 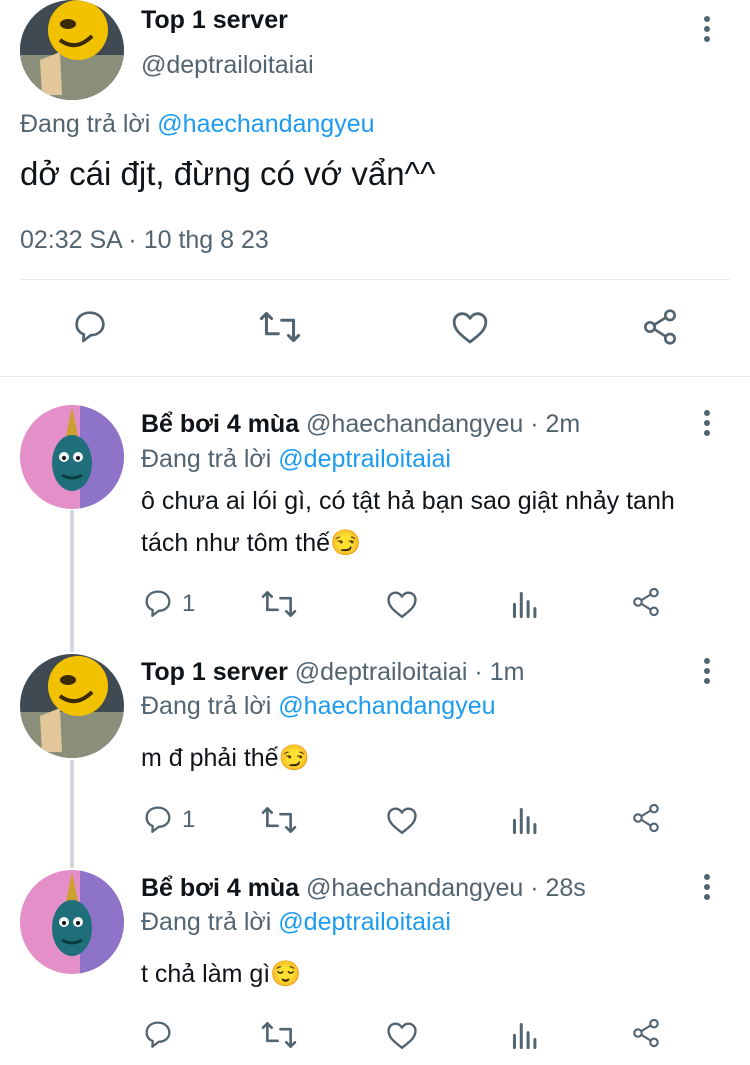 What do you see at coordinates (228, 173) in the screenshot?
I see `tweet-text: dở cái đjt, đừng có vớ vẩn^^` at bounding box center [228, 173].